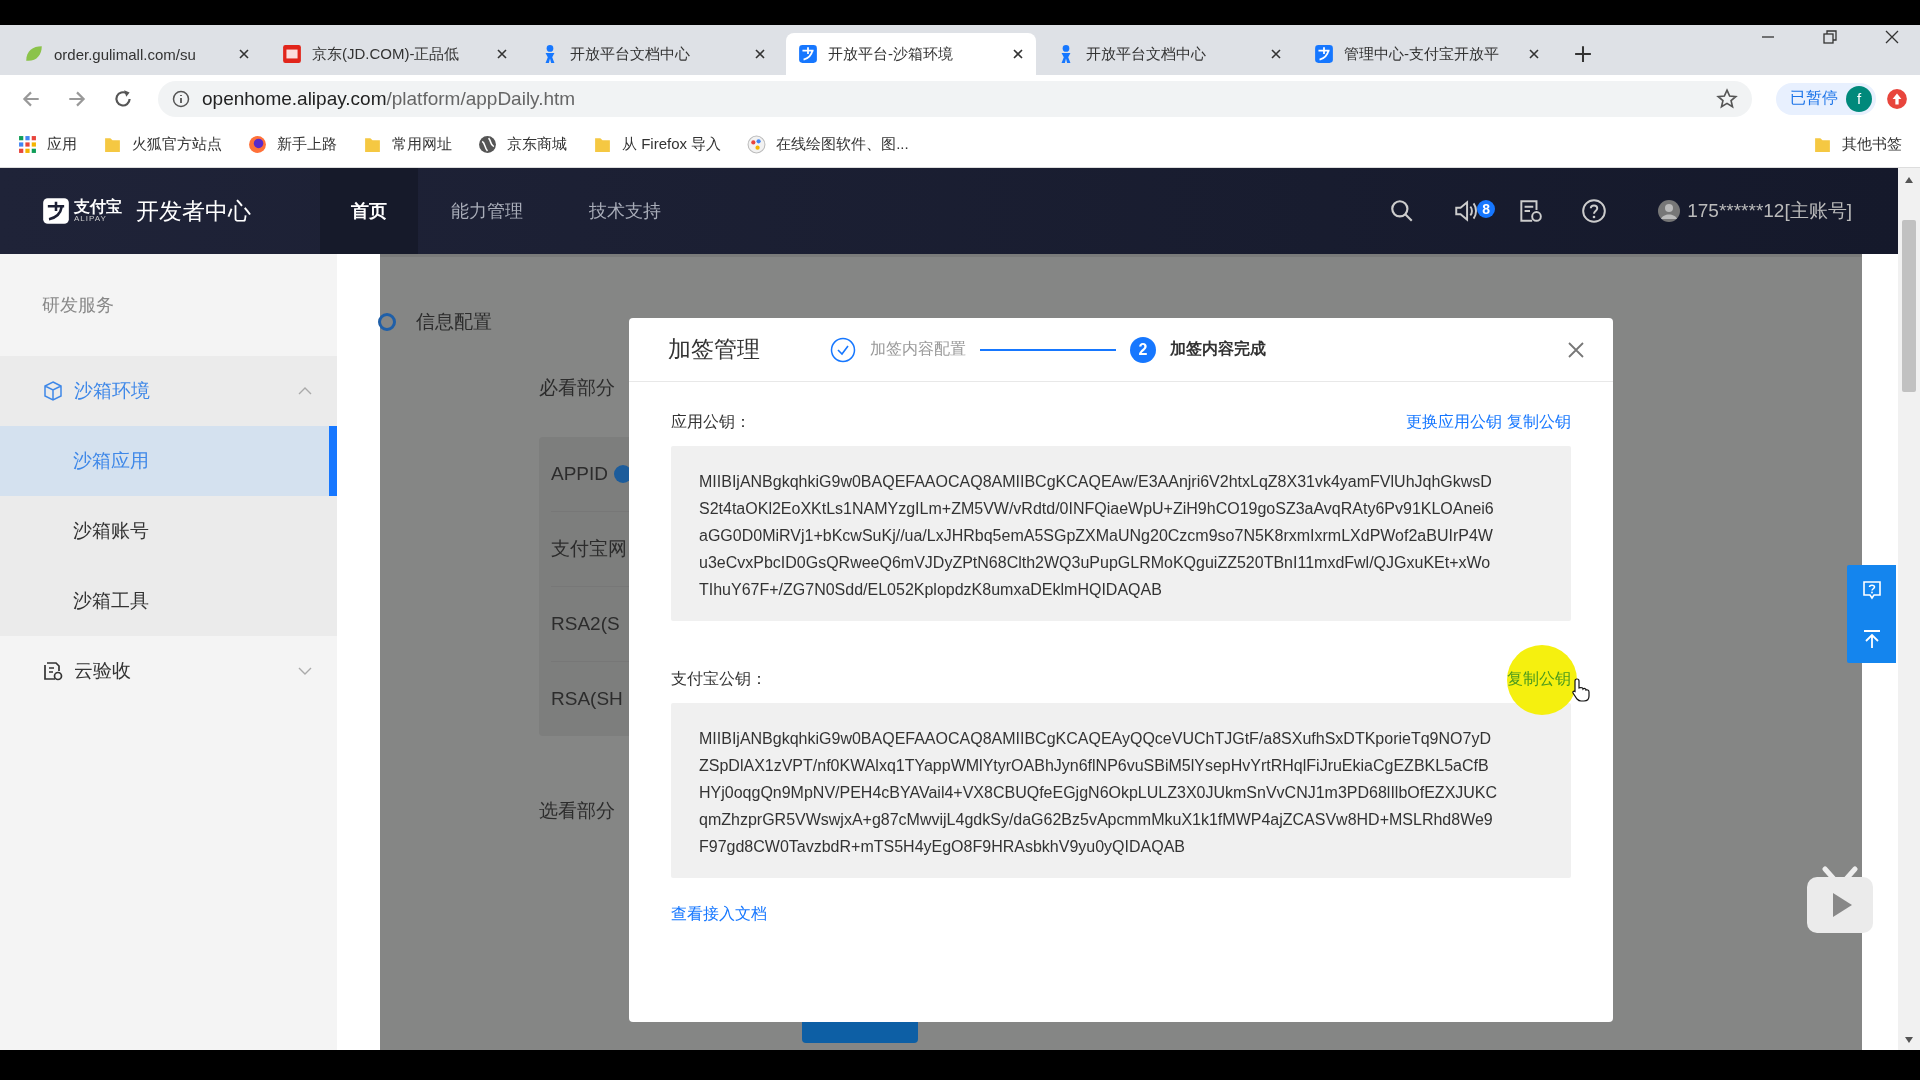 Image resolution: width=1920 pixels, height=1080 pixels. Describe the element at coordinates (78, 305) in the screenshot. I see `section-title: 研发服务` at that location.